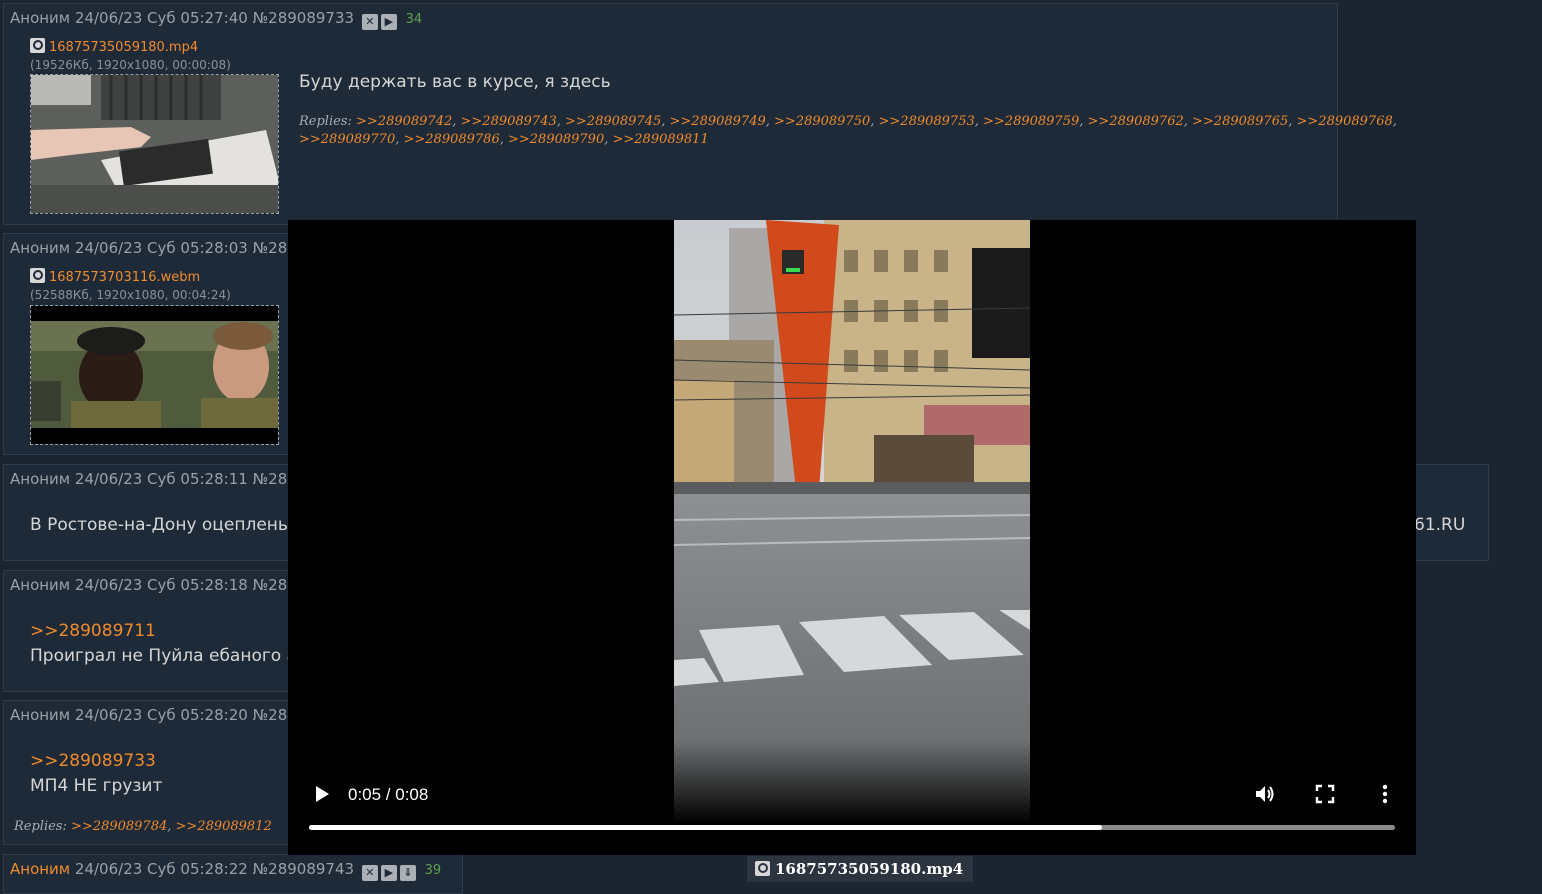 The width and height of the screenshot is (1542, 894). I want to click on fullscreen-icon, so click(1325, 794).